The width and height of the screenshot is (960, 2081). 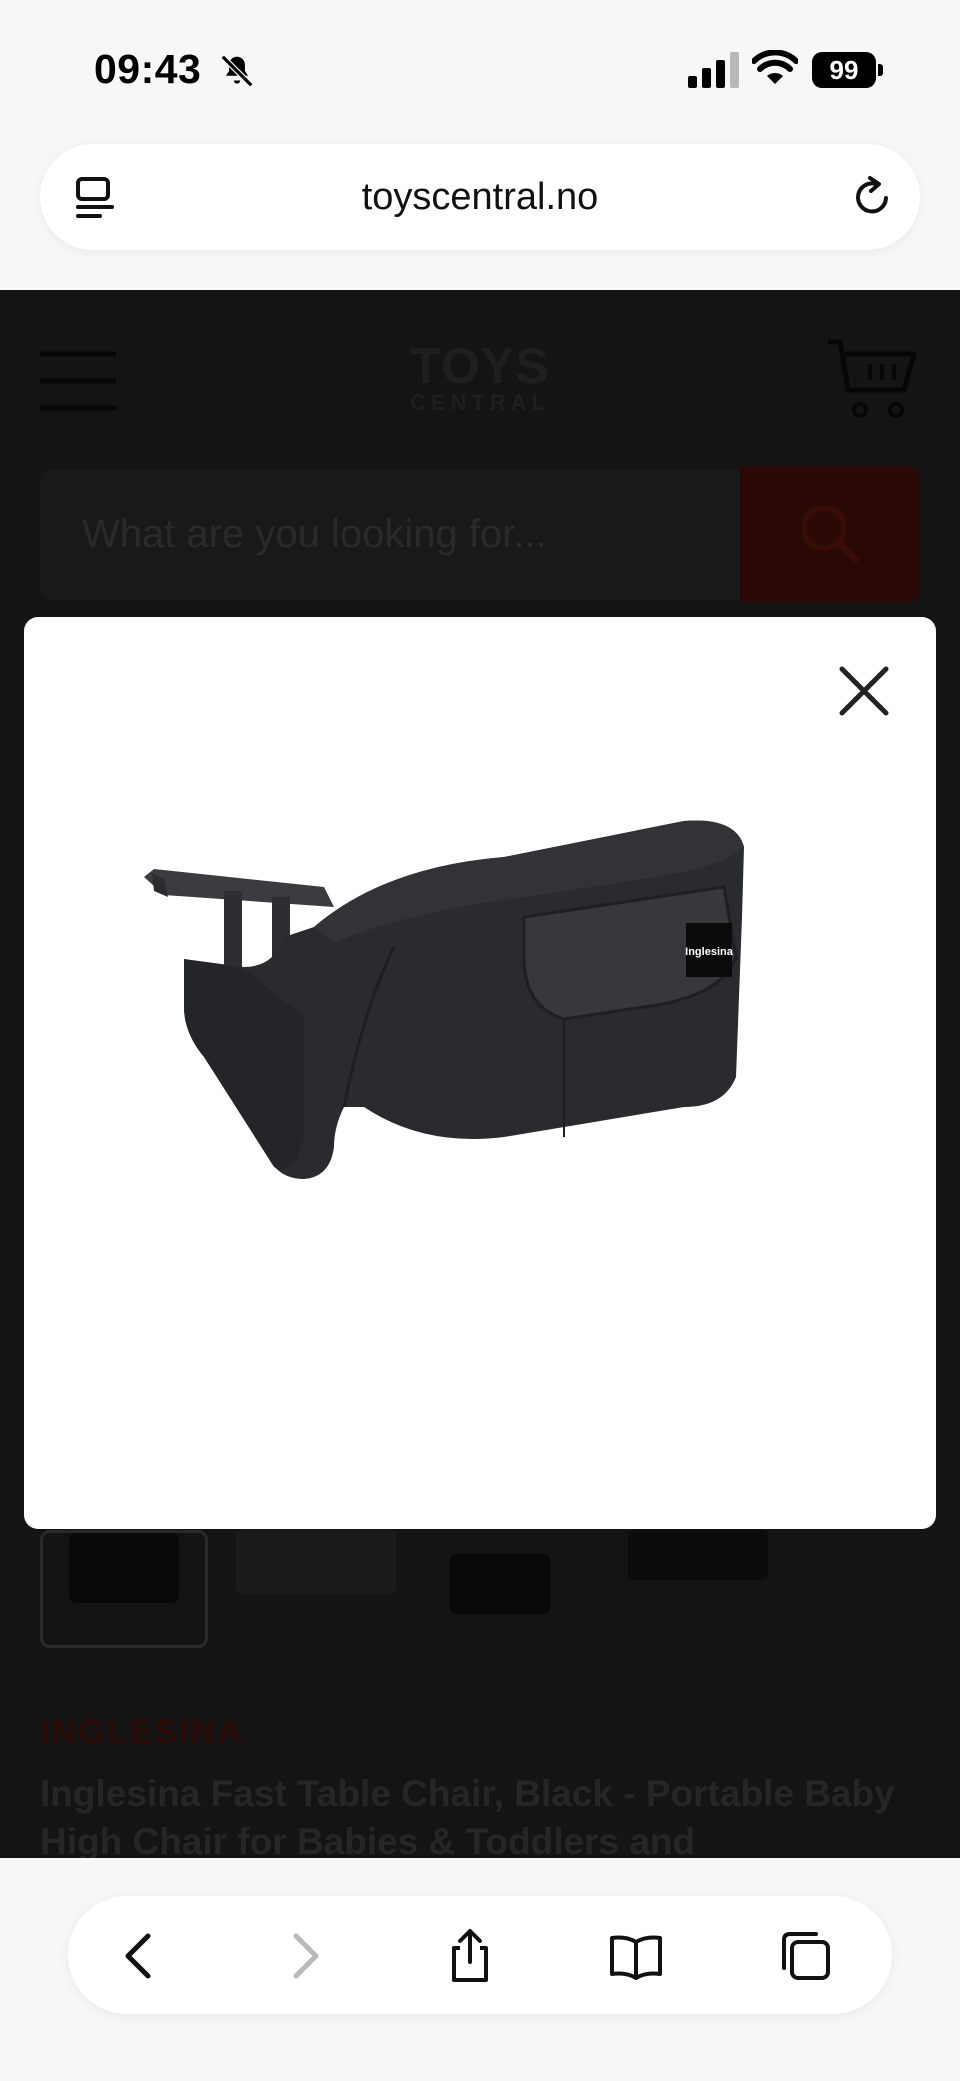 I want to click on browser-toolbar-area, so click(x=480, y=1969).